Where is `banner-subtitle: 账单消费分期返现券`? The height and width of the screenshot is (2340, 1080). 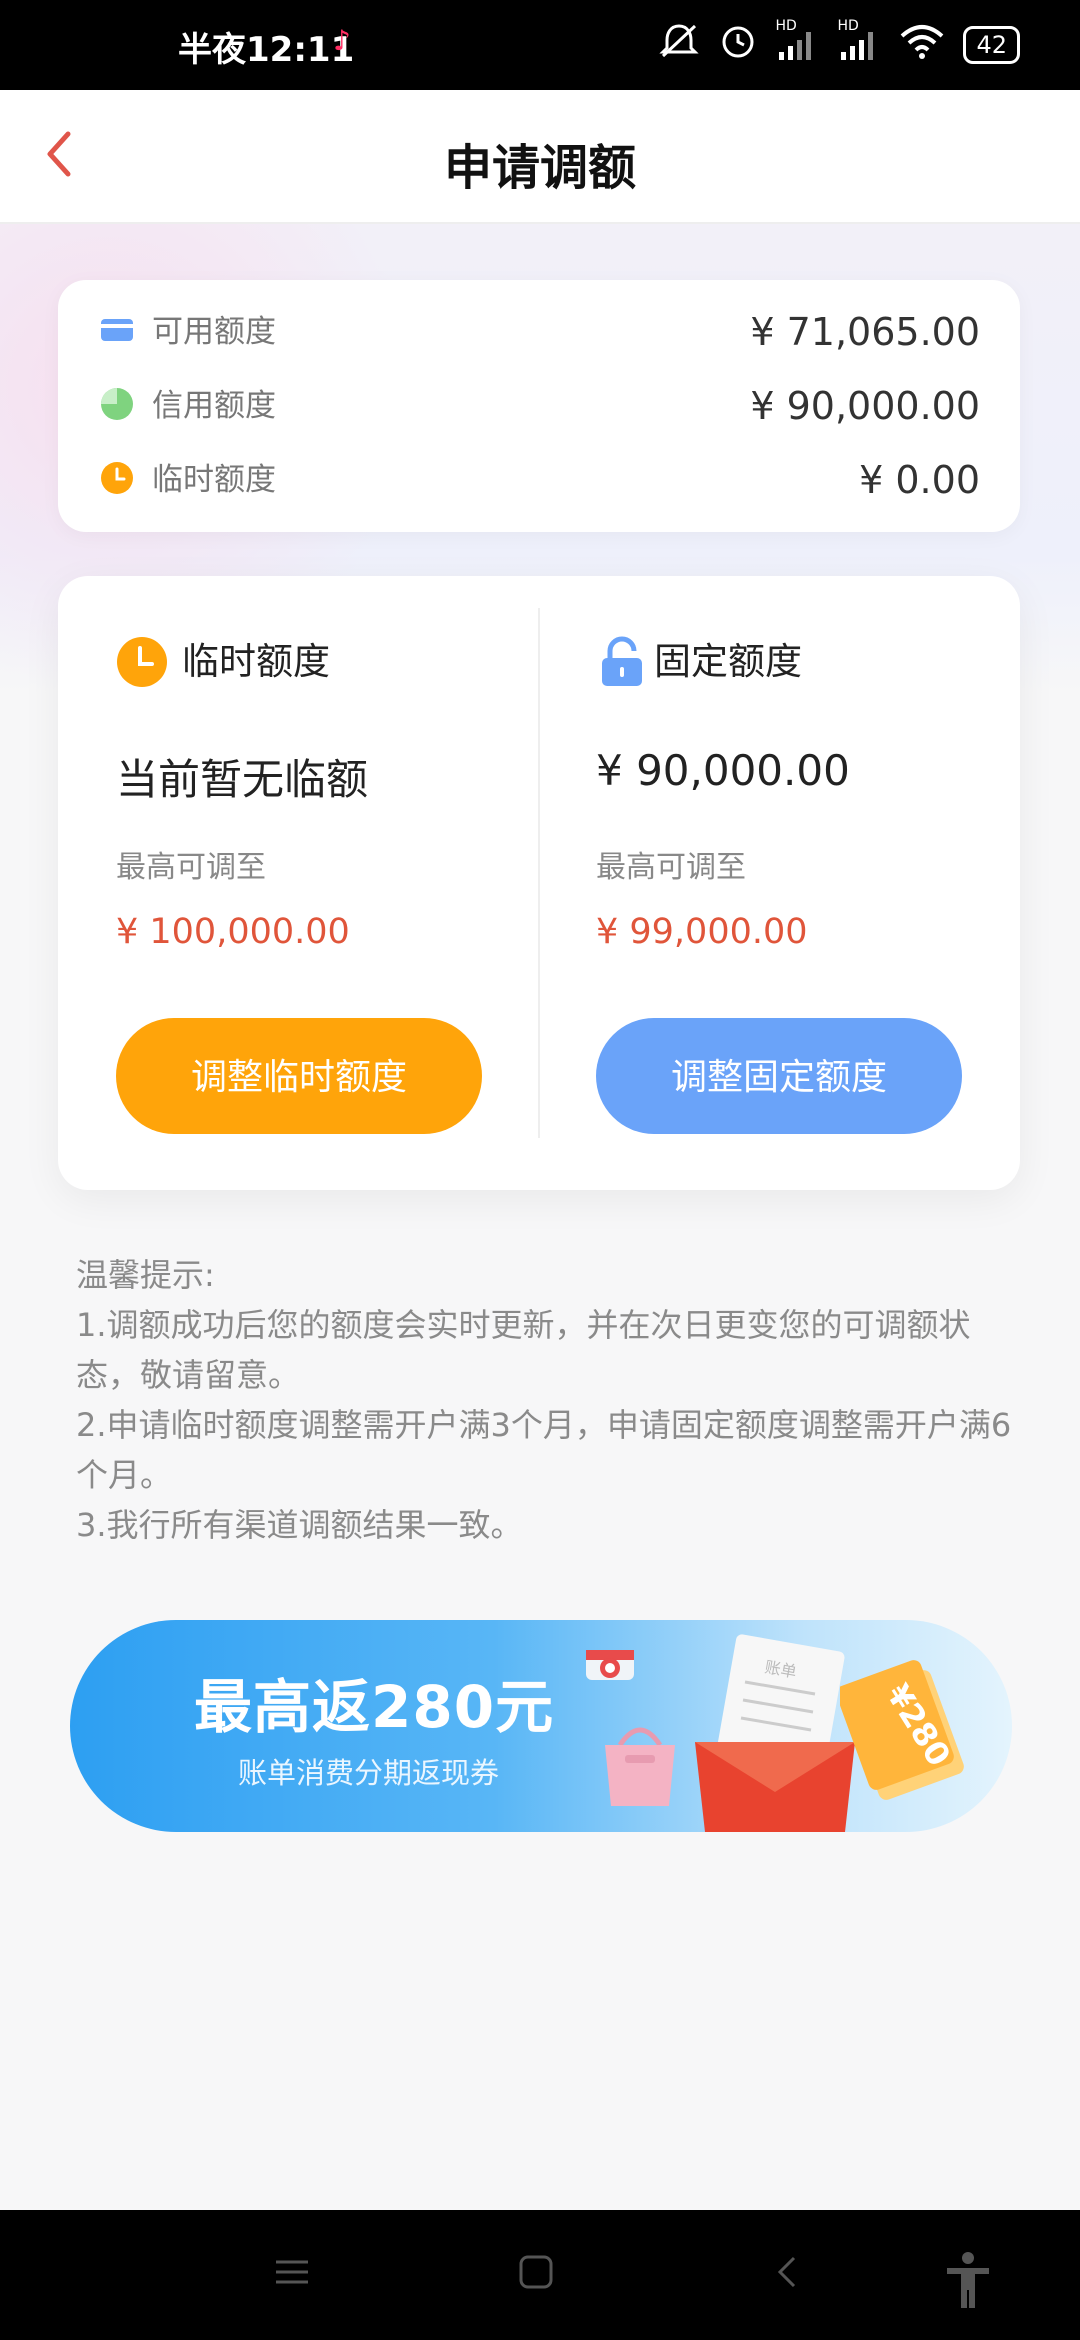
banner-subtitle: 账单消费分期返现券 is located at coordinates (369, 1773).